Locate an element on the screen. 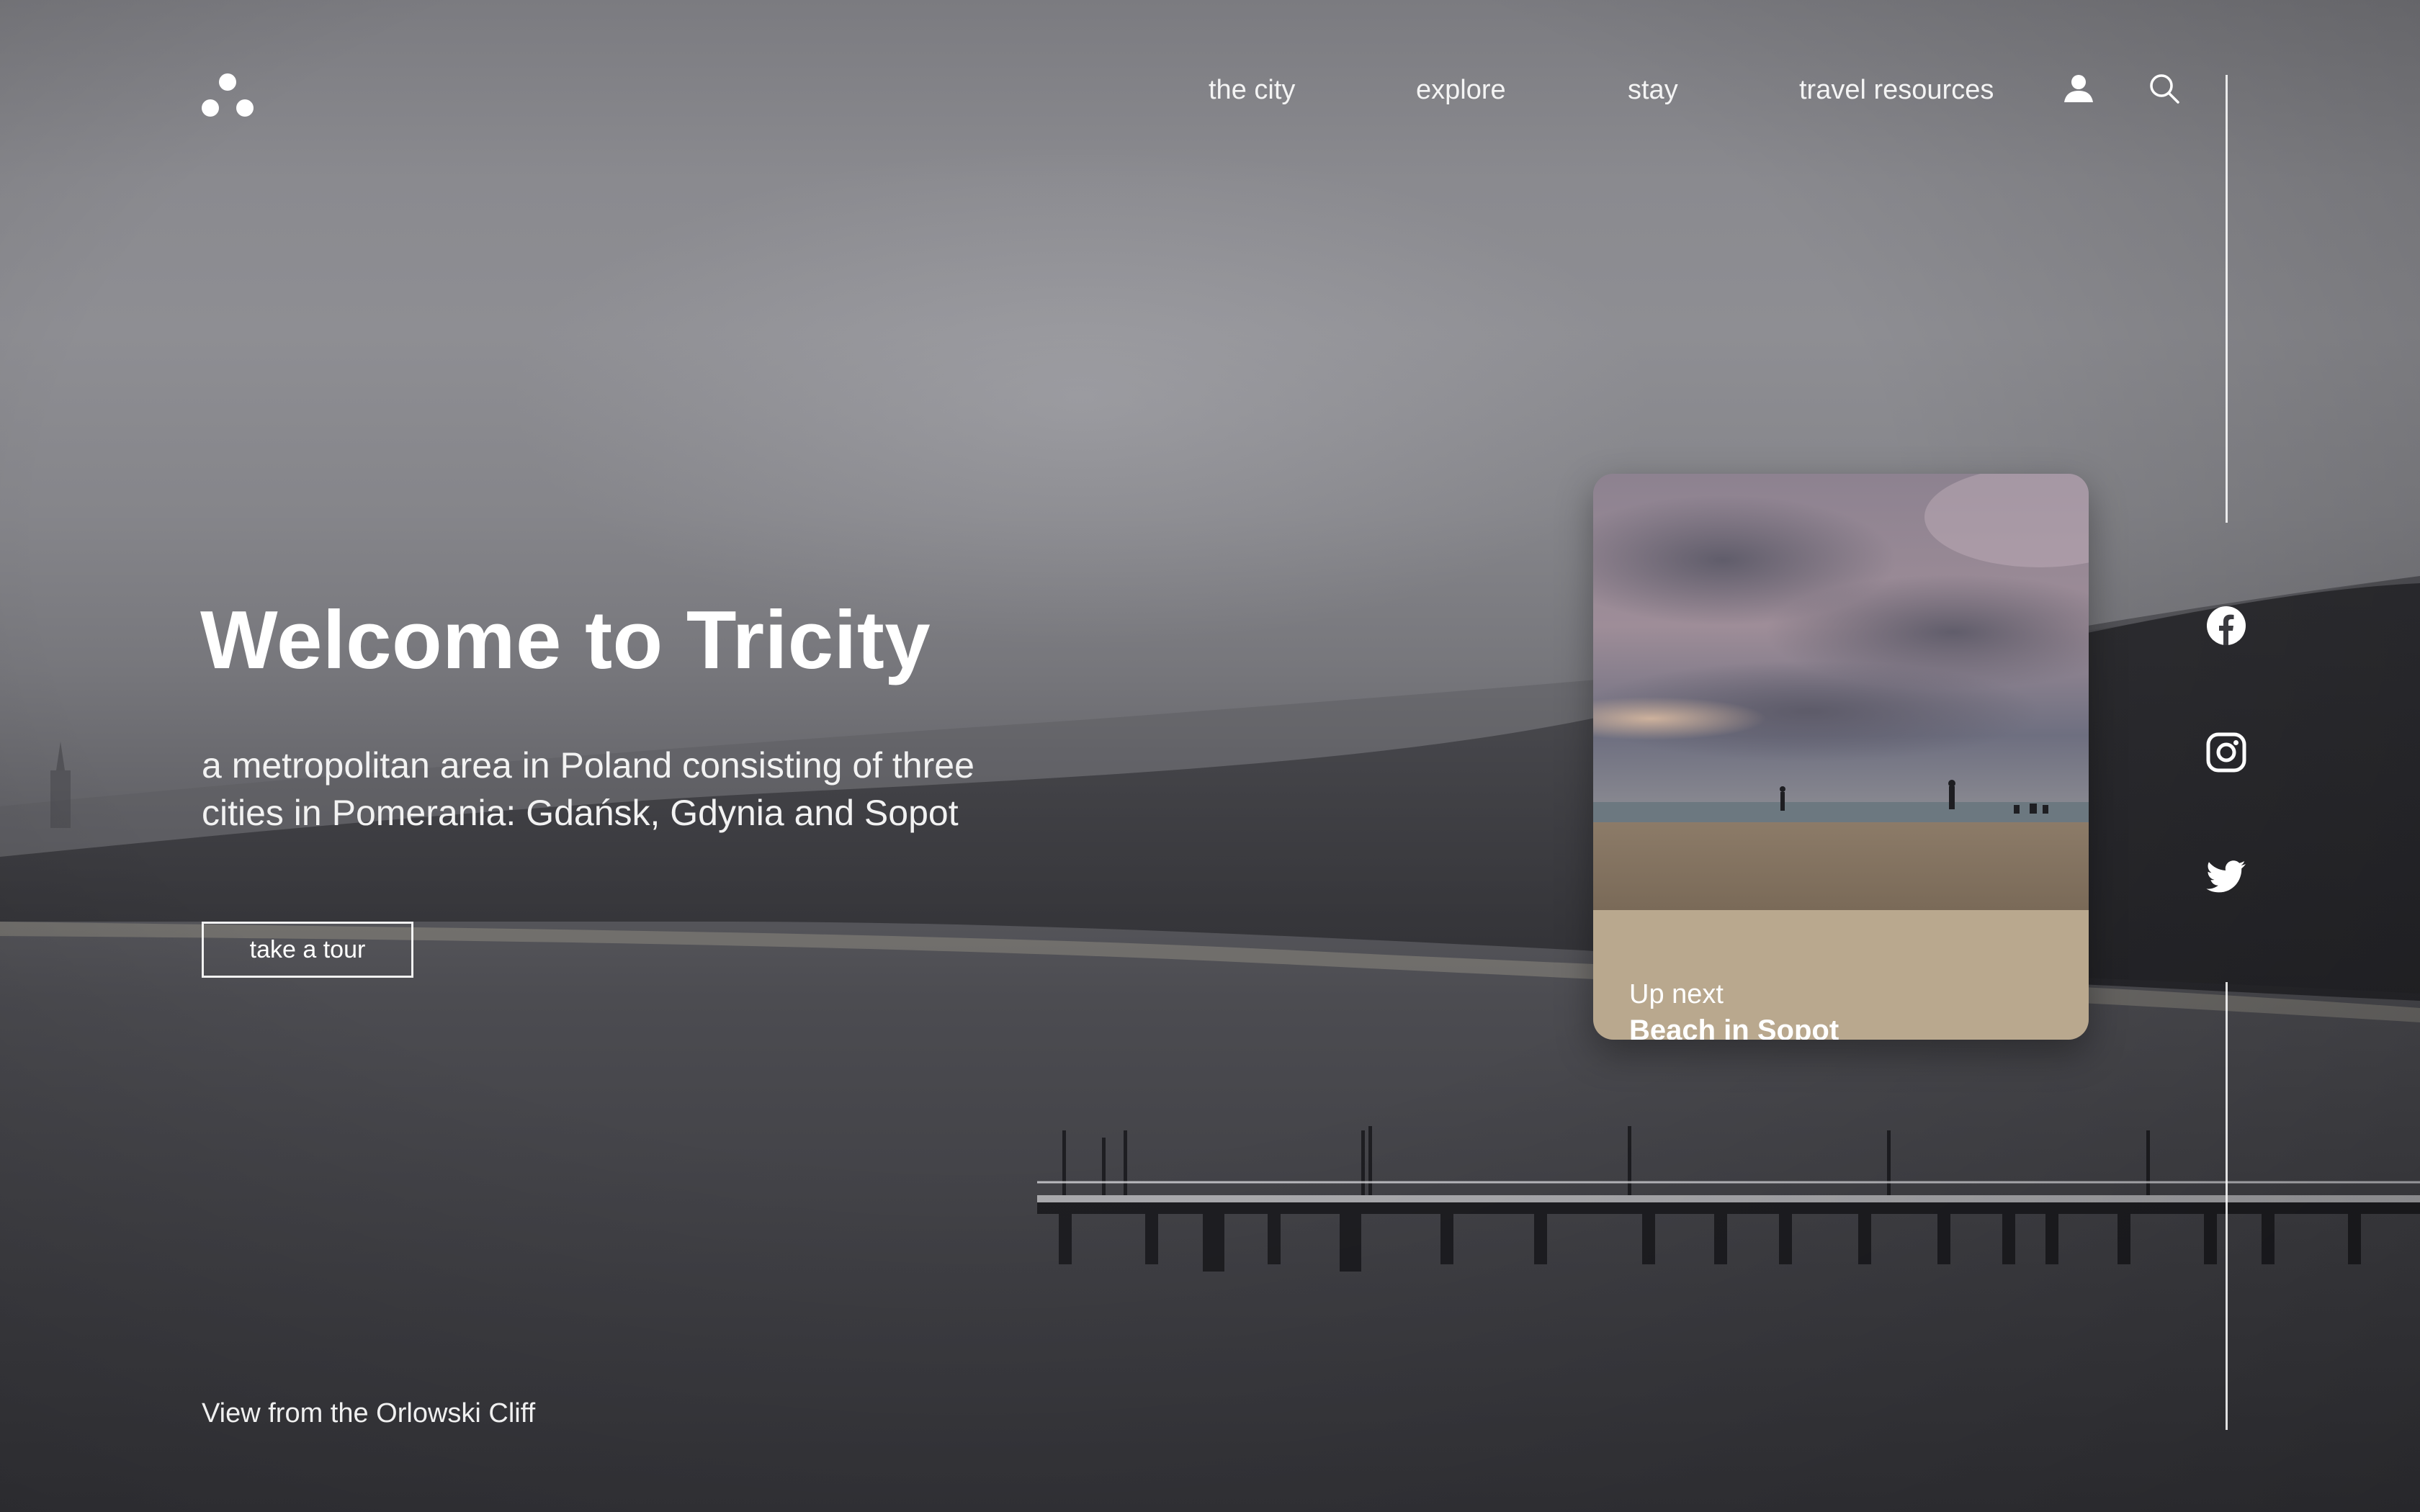 The width and height of the screenshot is (2420, 1512). beach-photo is located at coordinates (1841, 692).